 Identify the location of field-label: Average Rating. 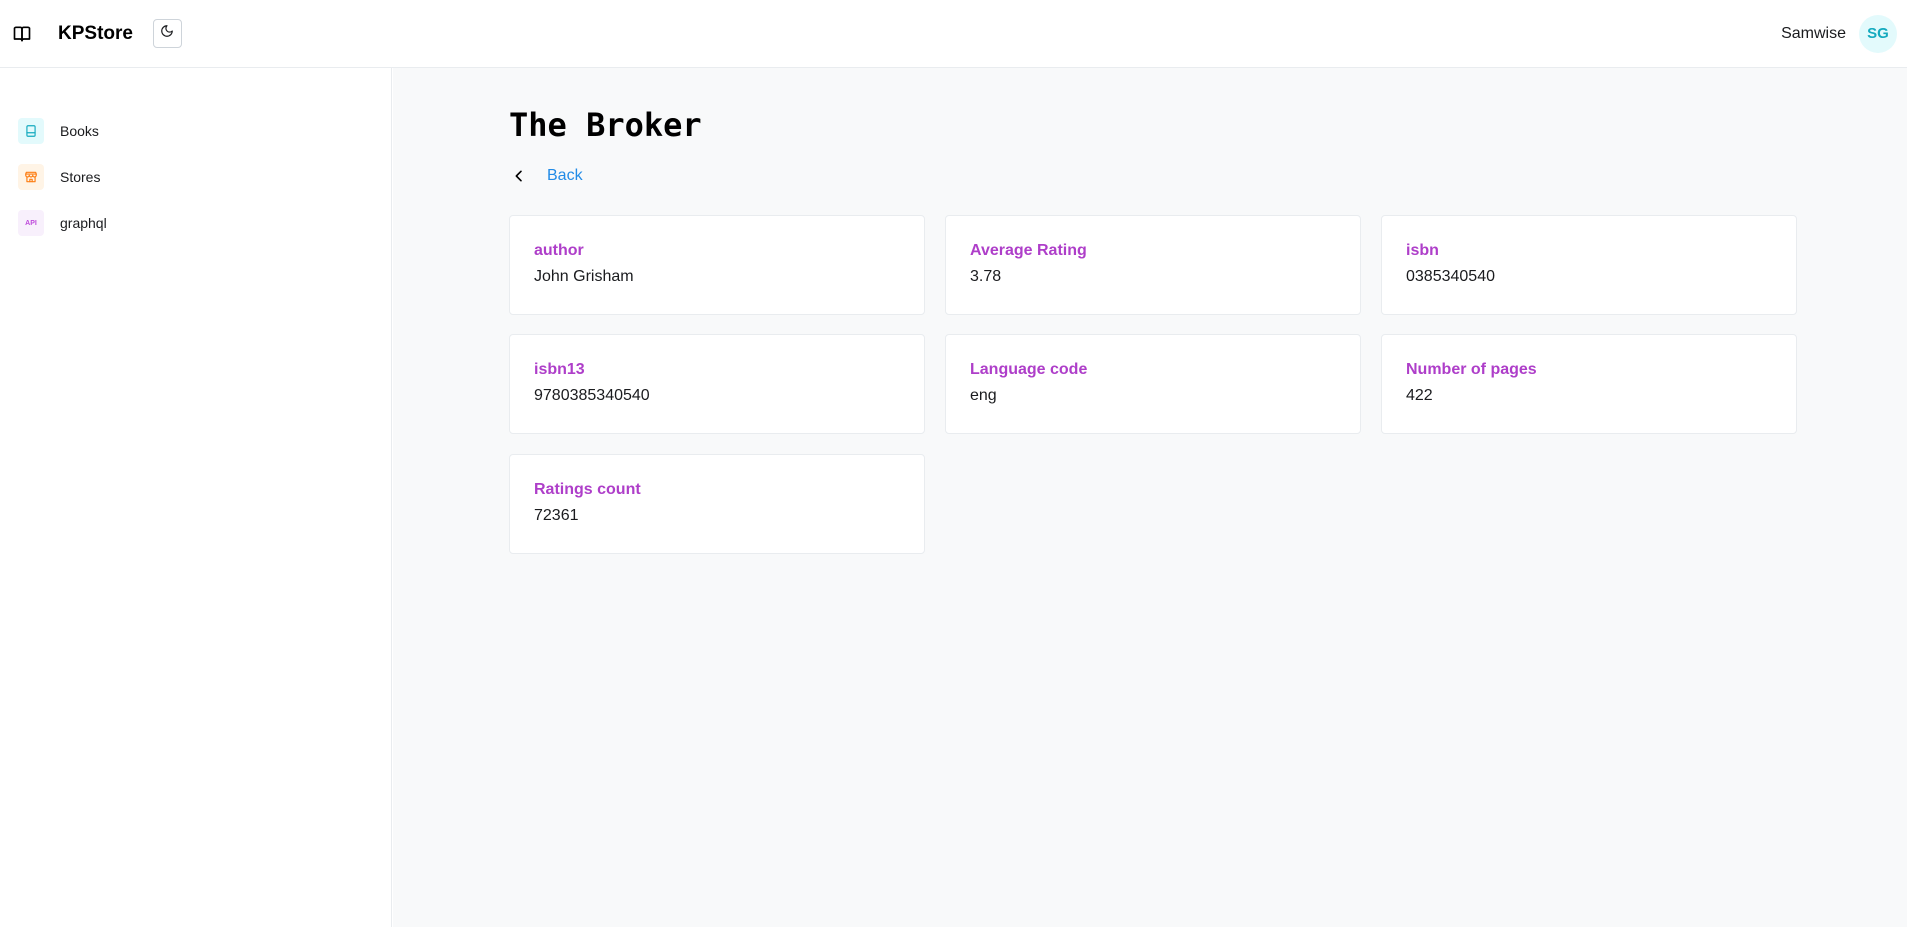
(1028, 250).